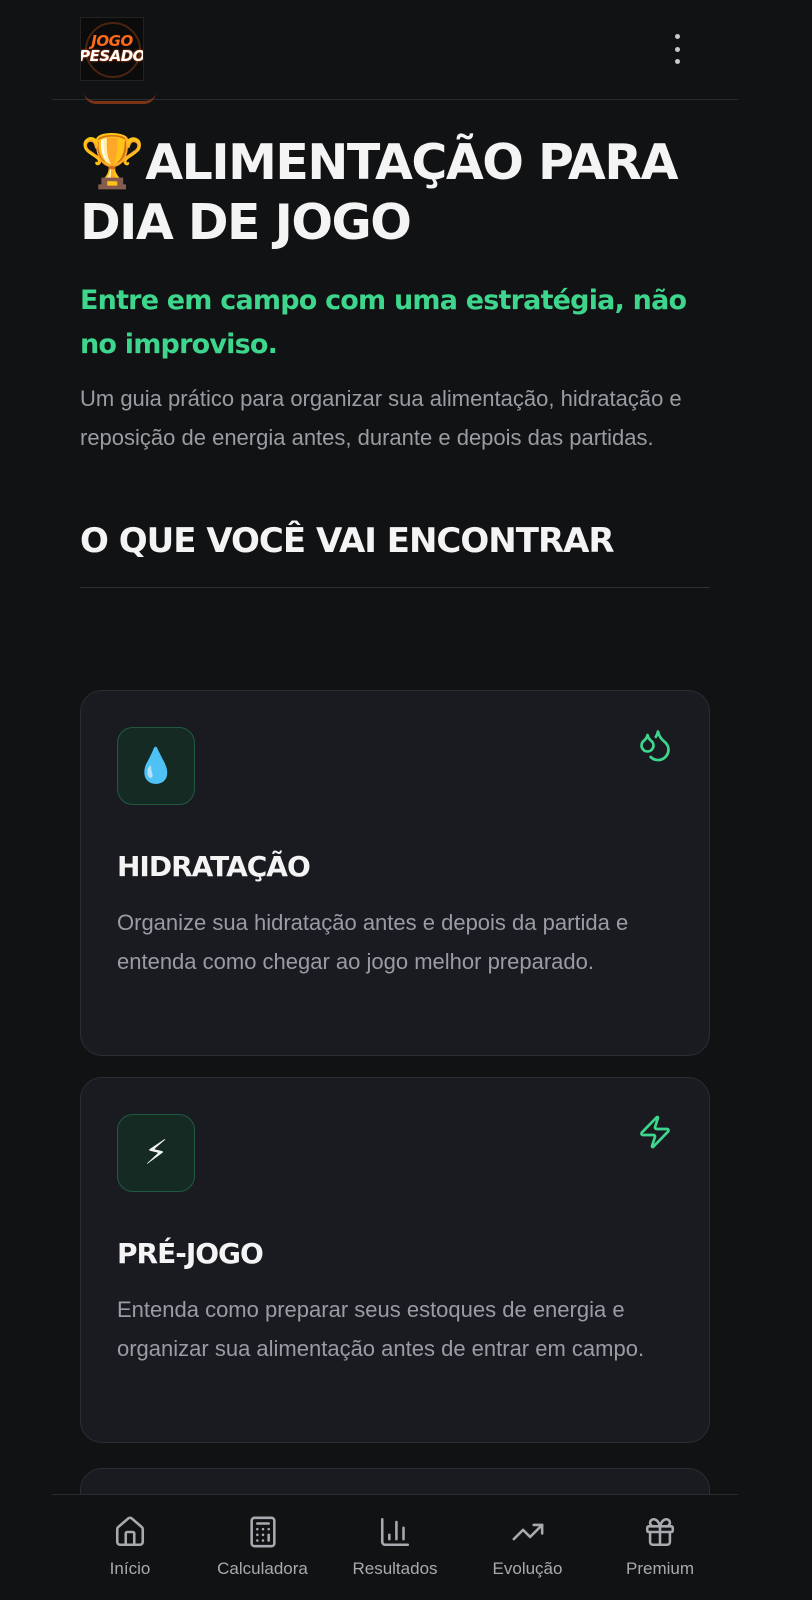  Describe the element at coordinates (262, 1568) in the screenshot. I see `nav-label: Calculadora` at that location.